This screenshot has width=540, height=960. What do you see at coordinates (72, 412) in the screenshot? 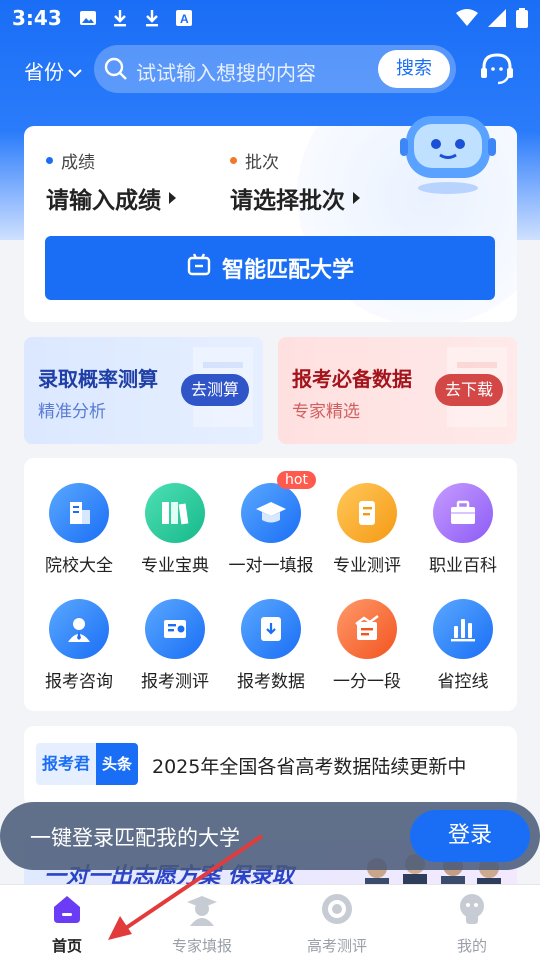
I see `promo-subtitle: 精准分析` at bounding box center [72, 412].